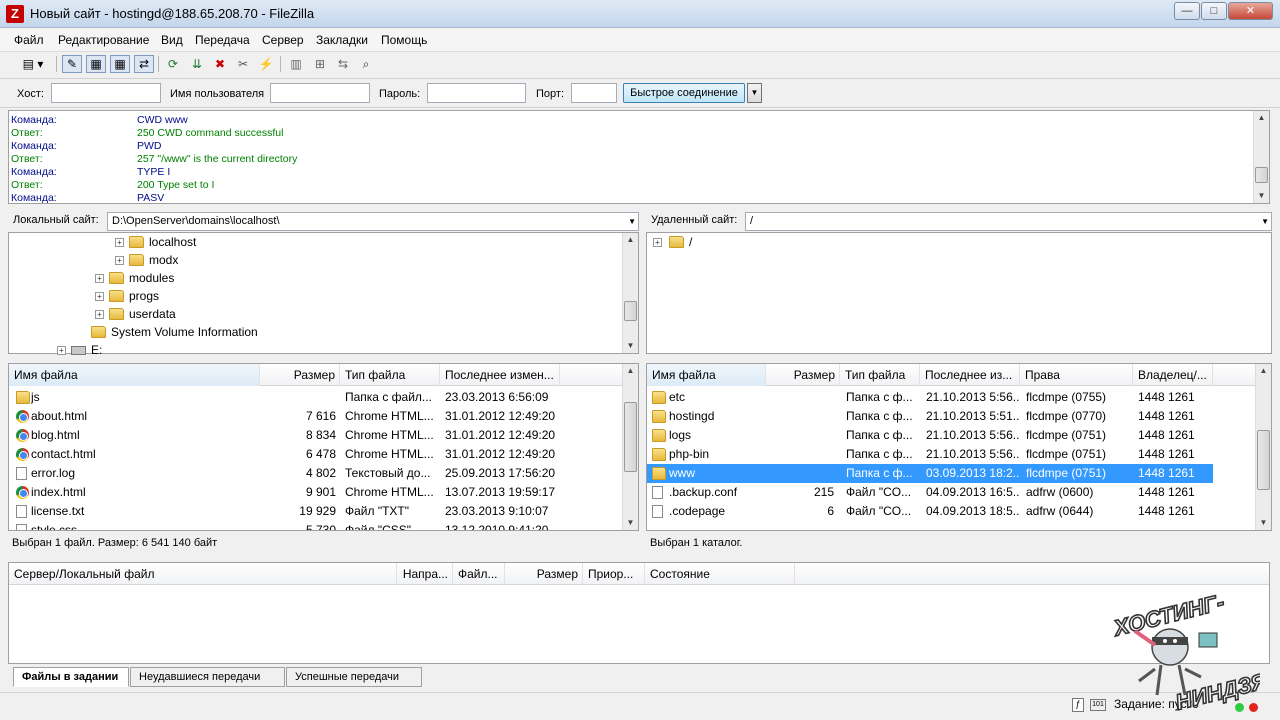  I want to click on tab-failed-transfers: Неудавшиеся передачи, so click(207, 677).